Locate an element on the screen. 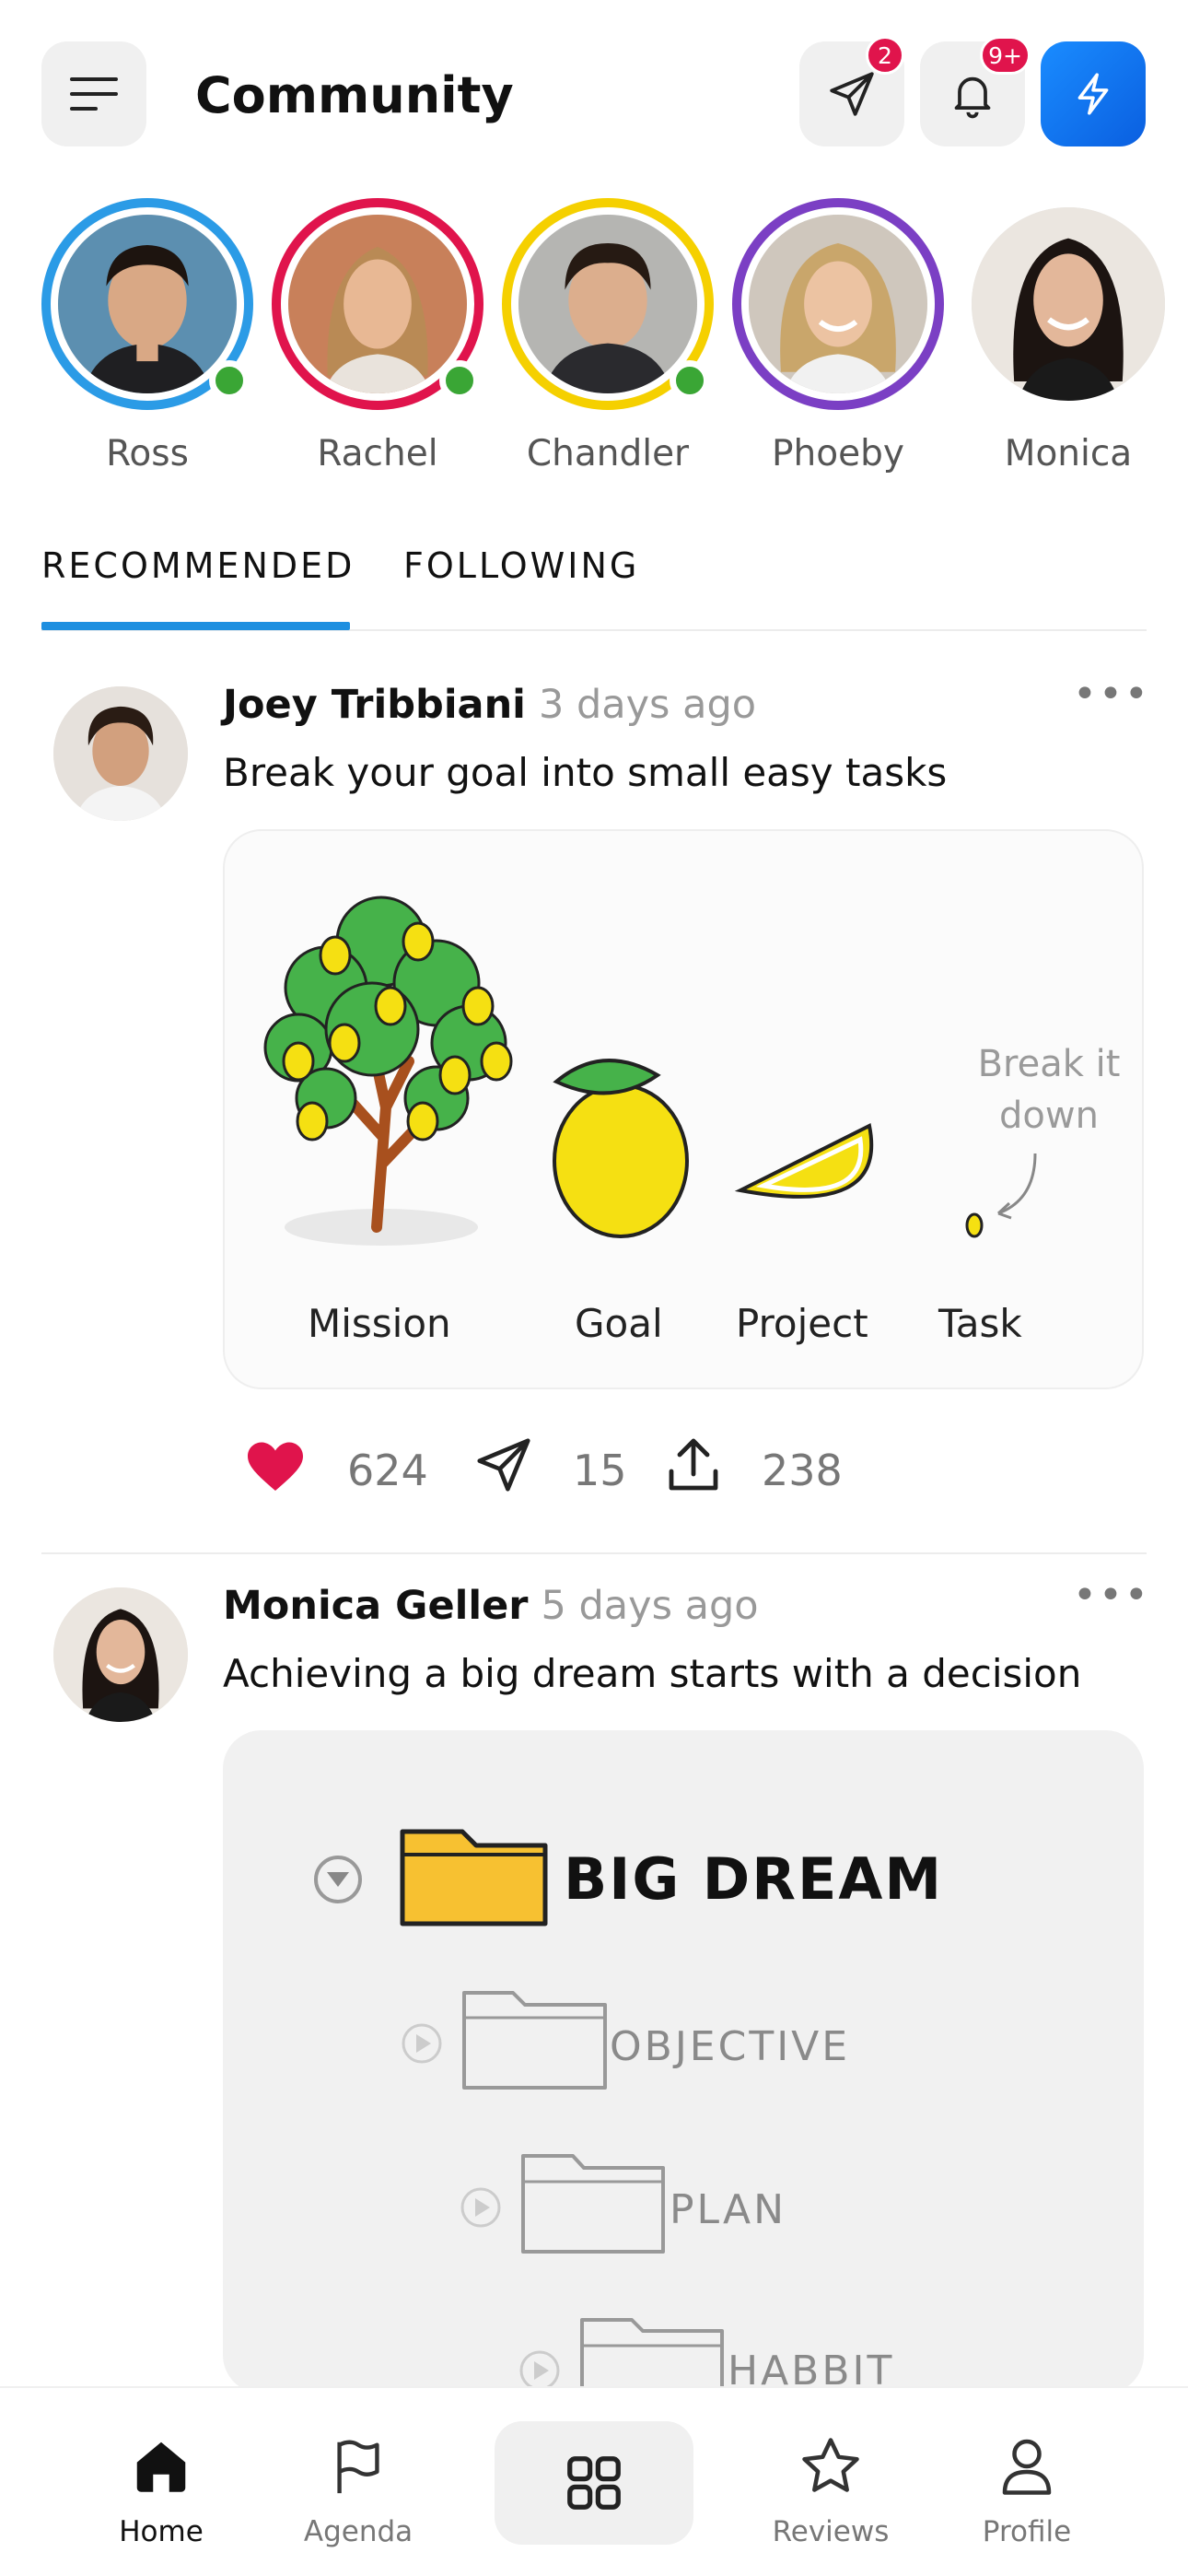  figure-item-objective: OBJECTIVE is located at coordinates (730, 2046).